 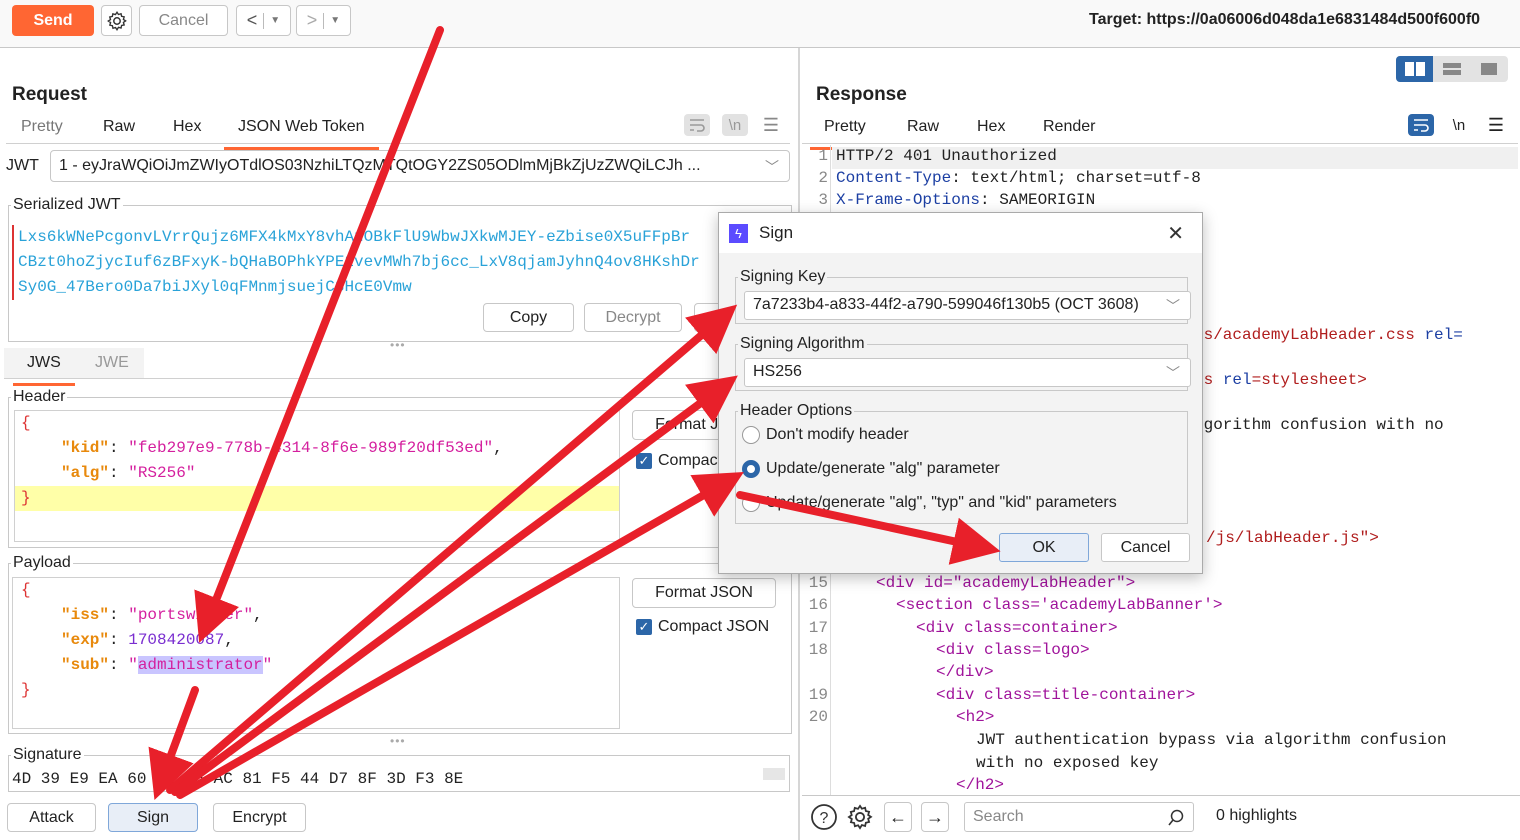 I want to click on cancel-button: Cancel, so click(x=183, y=20).